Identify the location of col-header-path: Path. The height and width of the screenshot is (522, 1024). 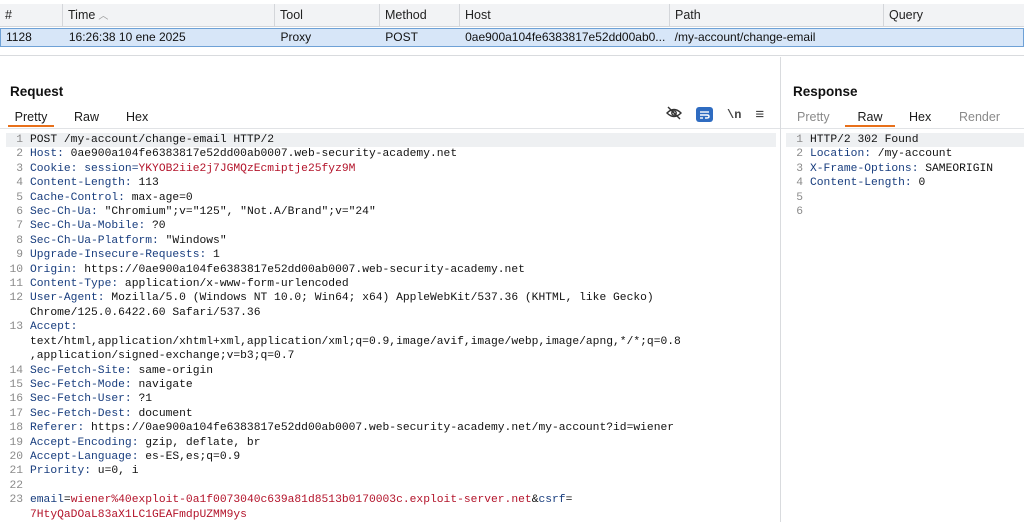
(777, 15).